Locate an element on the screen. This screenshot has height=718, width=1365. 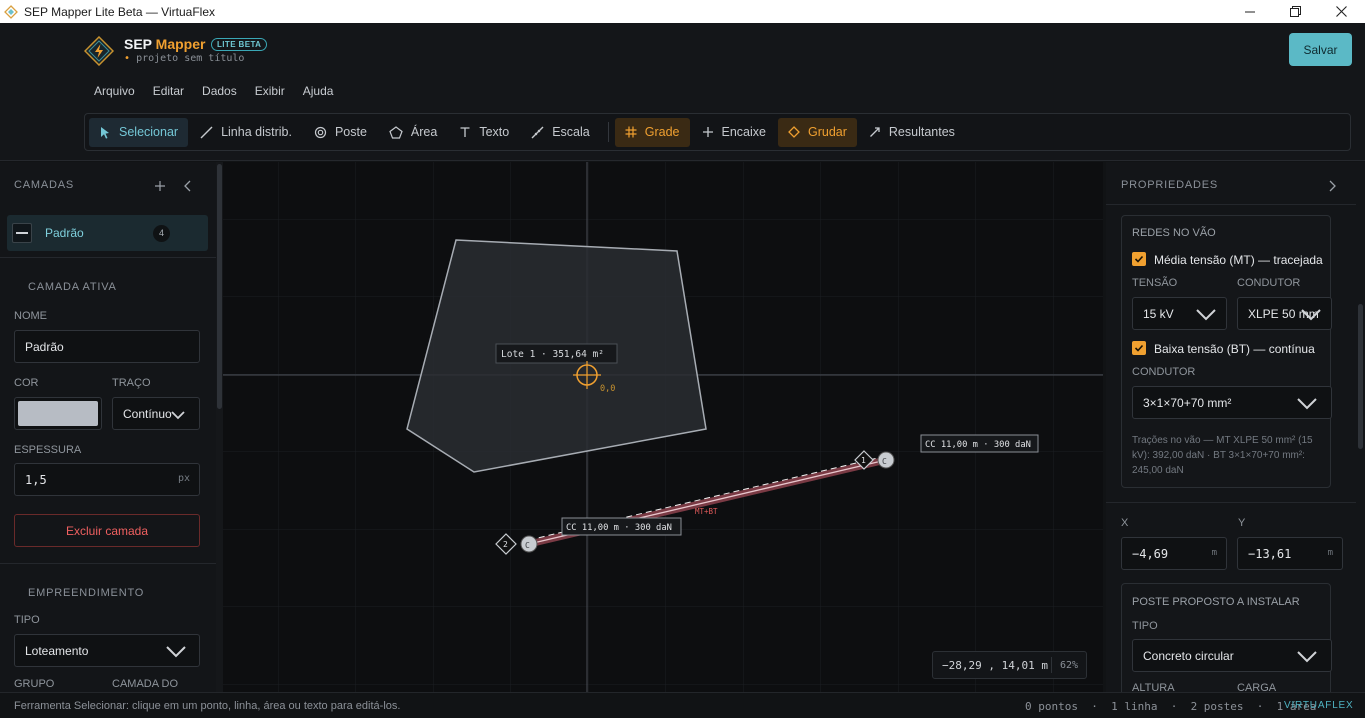
layer-of-label: CAMADA DO is located at coordinates (145, 684).